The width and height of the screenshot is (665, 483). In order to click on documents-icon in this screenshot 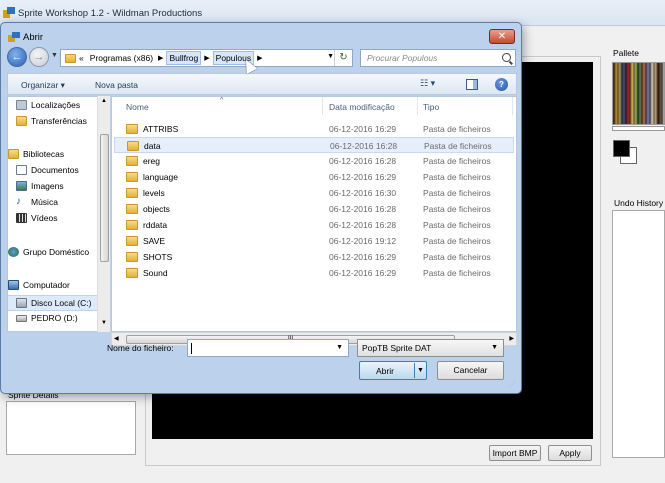, I will do `click(21, 170)`.